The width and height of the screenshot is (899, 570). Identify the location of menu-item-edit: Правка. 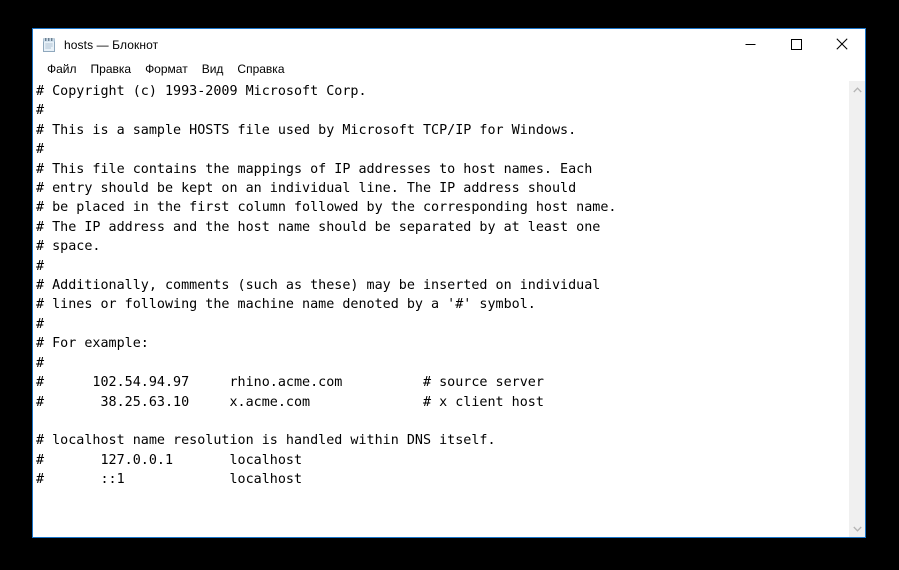
(111, 69).